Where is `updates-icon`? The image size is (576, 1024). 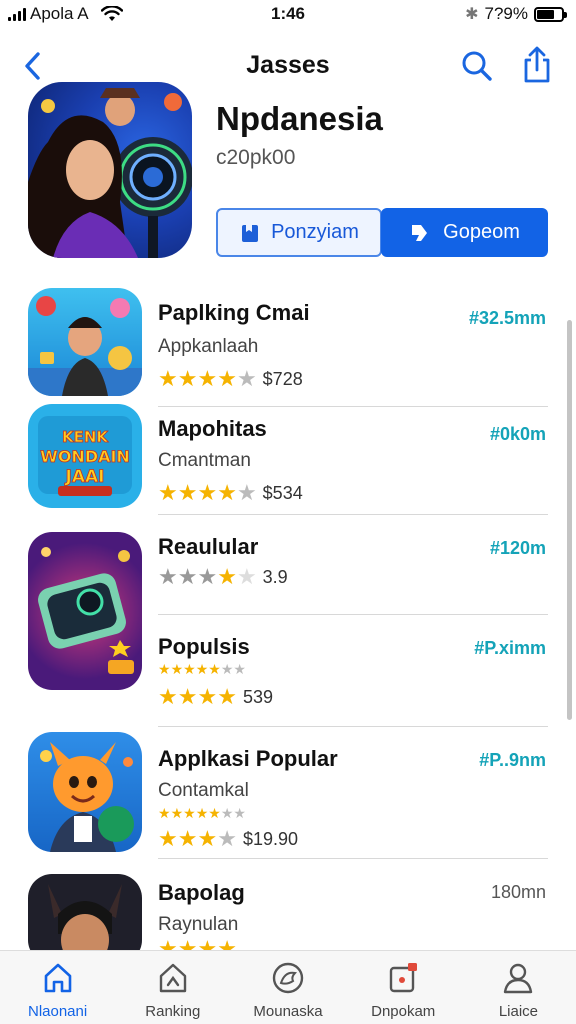
updates-icon is located at coordinates (404, 978).